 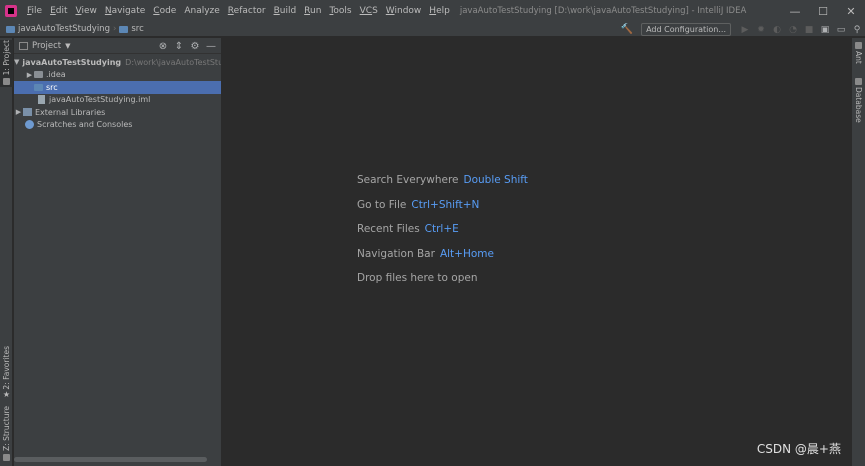 What do you see at coordinates (439, 11) in the screenshot?
I see `menu-help: Help` at bounding box center [439, 11].